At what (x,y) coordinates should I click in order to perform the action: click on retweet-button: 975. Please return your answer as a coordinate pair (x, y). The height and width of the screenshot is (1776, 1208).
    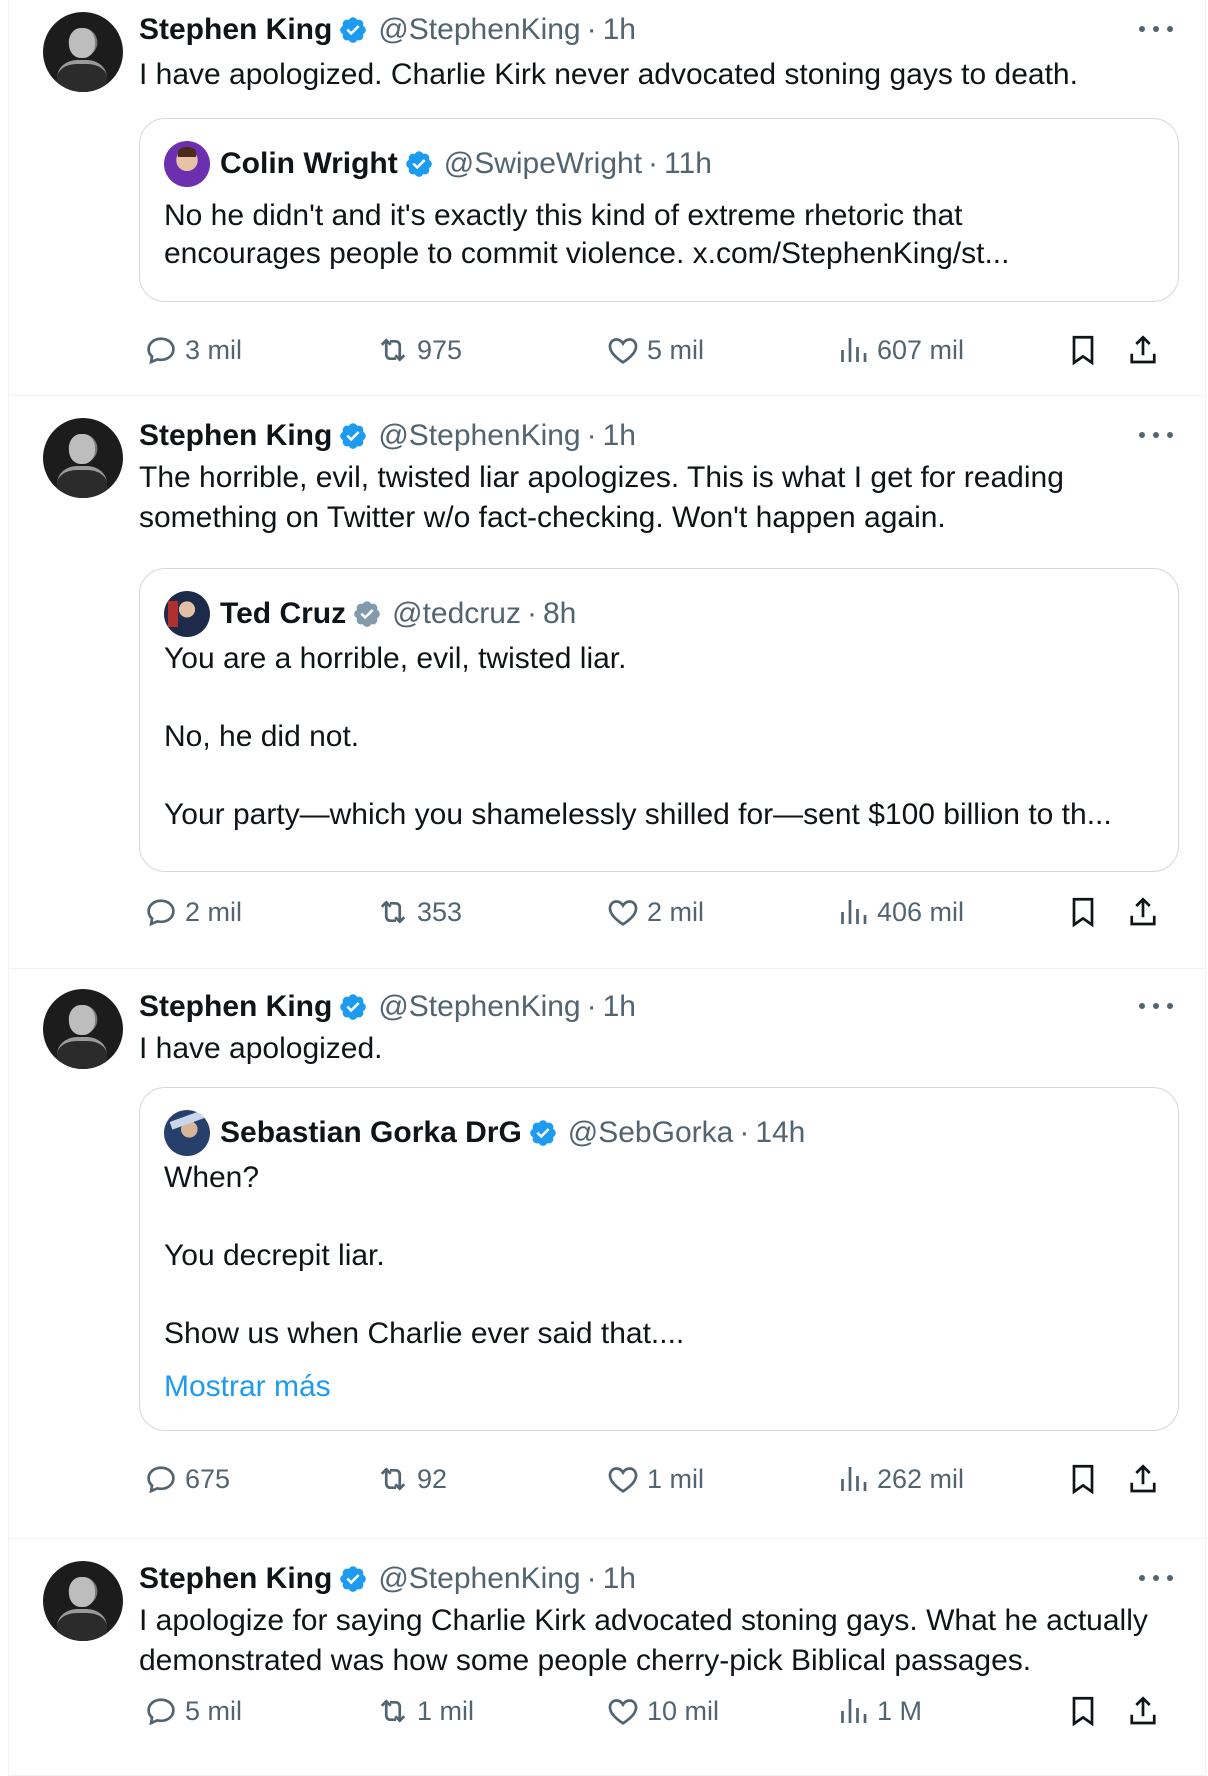
    Looking at the image, I should click on (418, 350).